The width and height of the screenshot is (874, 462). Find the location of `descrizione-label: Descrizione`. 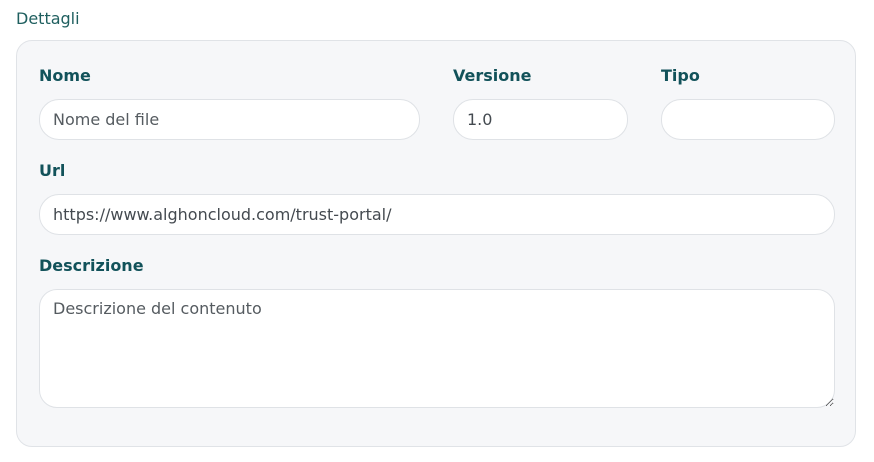

descrizione-label: Descrizione is located at coordinates (91, 265).